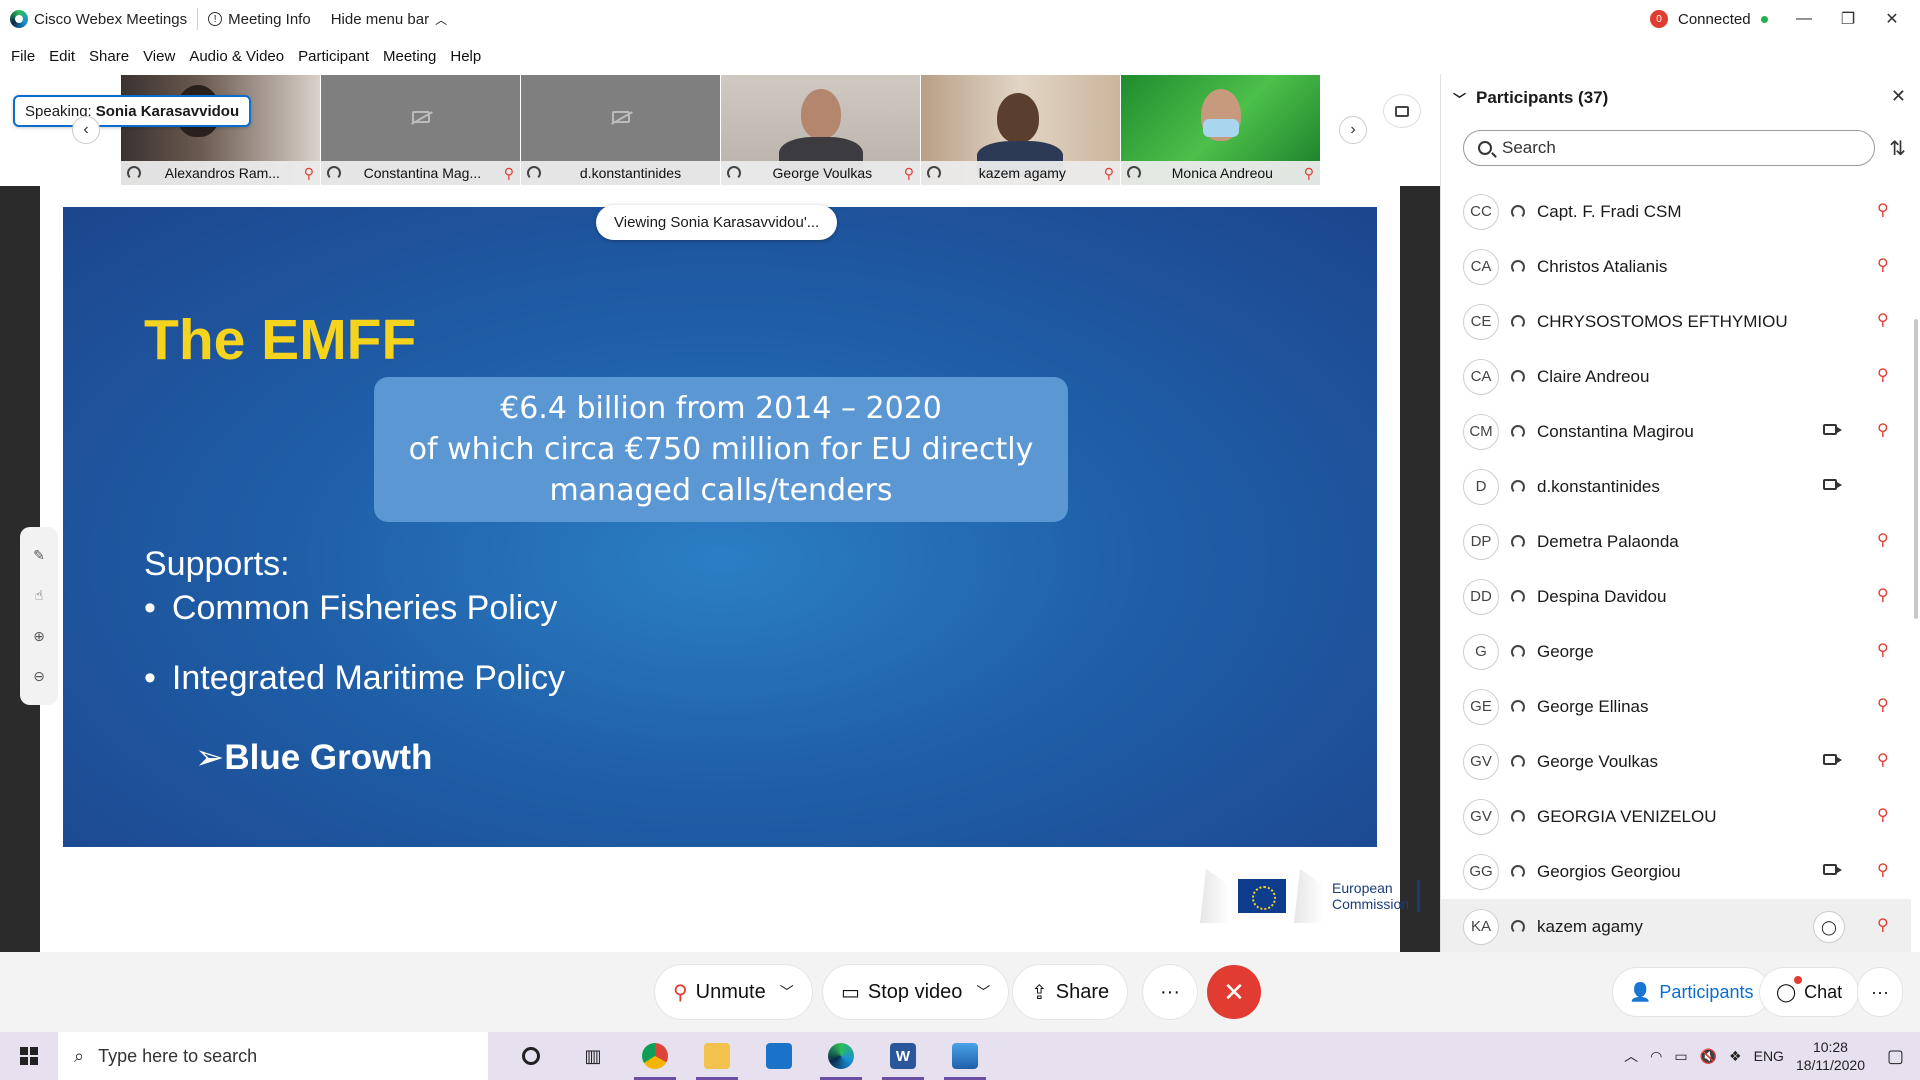 Image resolution: width=1920 pixels, height=1080 pixels. I want to click on share-button: ⇪ Share, so click(1070, 992).